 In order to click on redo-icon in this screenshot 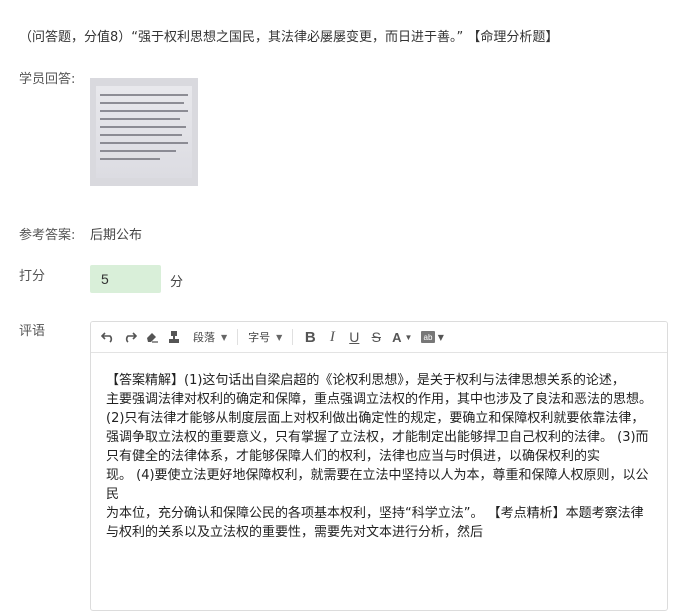, I will do `click(130, 337)`.